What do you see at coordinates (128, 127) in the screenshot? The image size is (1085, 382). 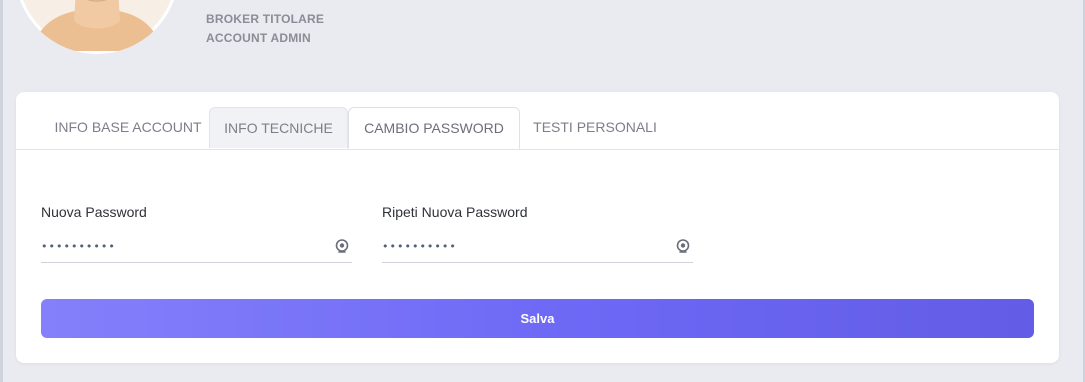 I see `tab-info-base-account: INFO BASE ACCOUNT` at bounding box center [128, 127].